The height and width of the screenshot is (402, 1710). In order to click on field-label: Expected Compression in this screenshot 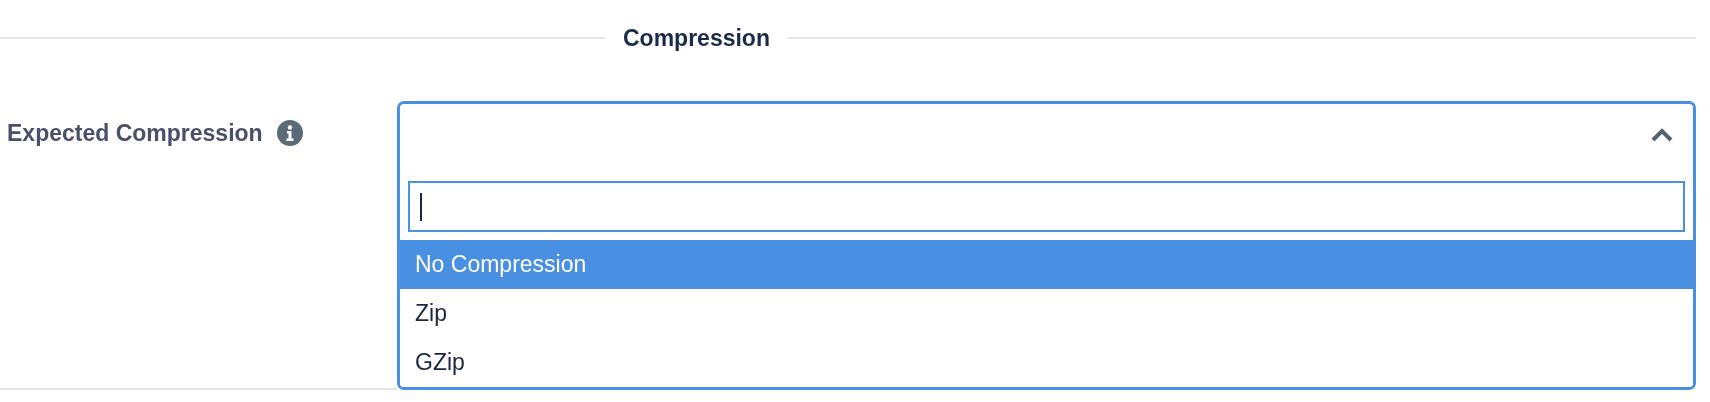, I will do `click(135, 133)`.